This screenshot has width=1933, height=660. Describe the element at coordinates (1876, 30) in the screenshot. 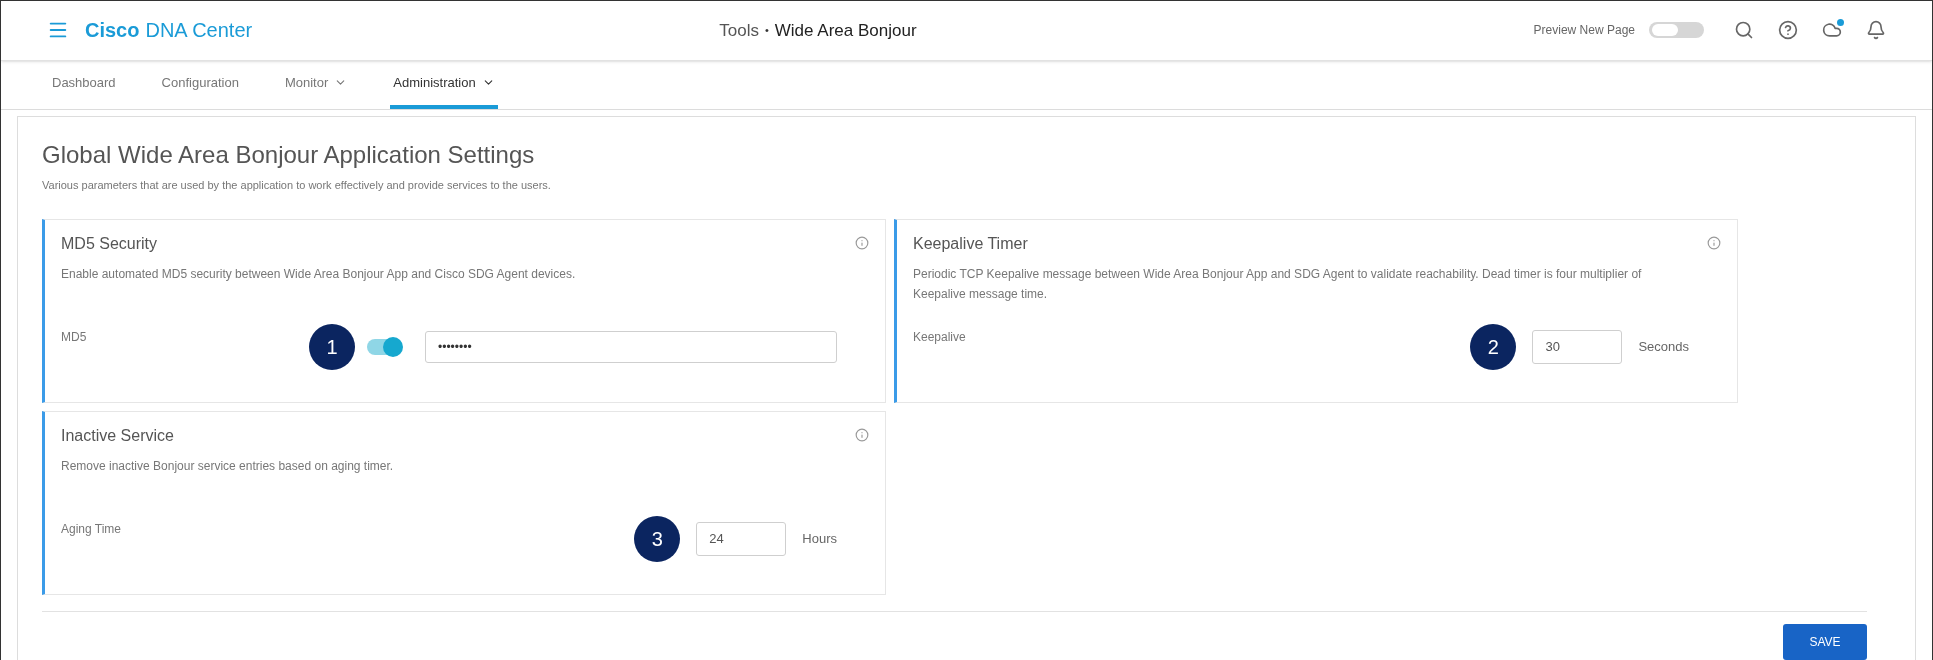

I see `notification-bell-icon` at that location.